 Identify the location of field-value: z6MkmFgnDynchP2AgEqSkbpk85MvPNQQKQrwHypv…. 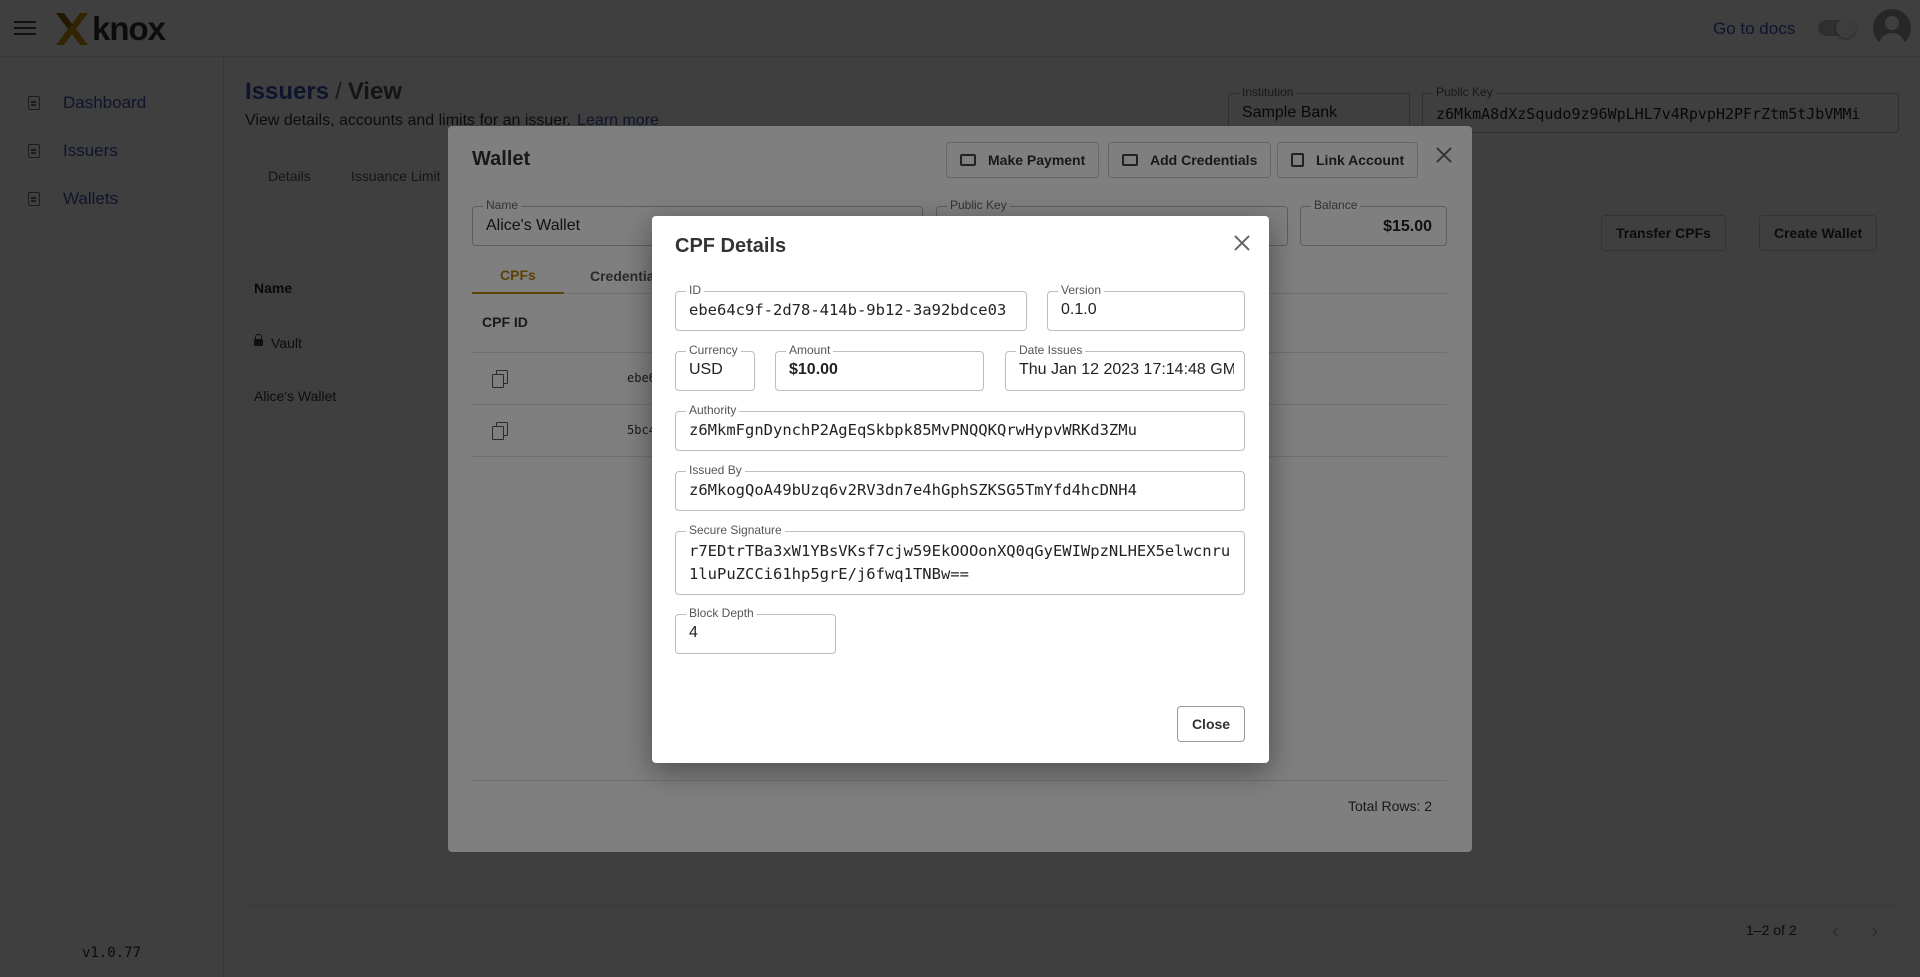
(913, 430).